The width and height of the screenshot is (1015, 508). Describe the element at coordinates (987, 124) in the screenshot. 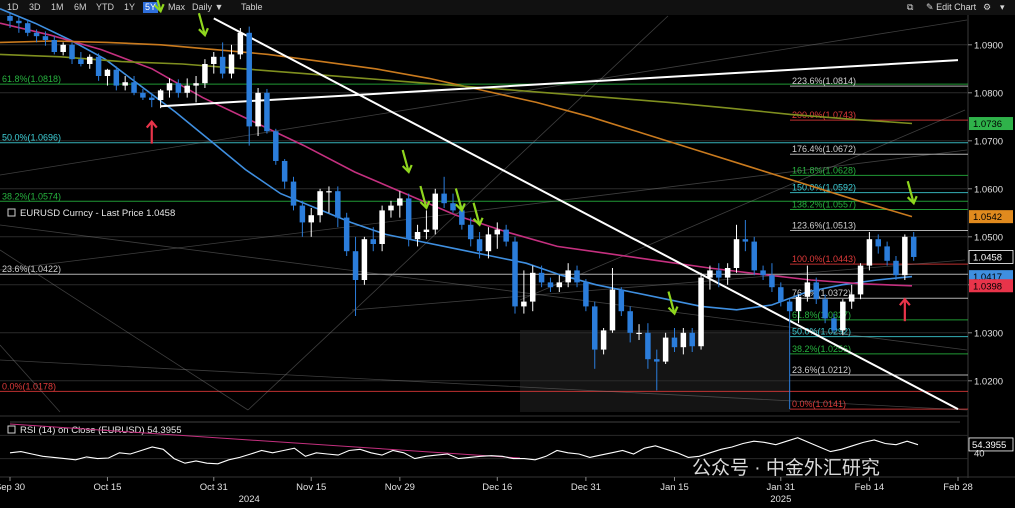

I see `price-tag-label: 1.0736` at that location.